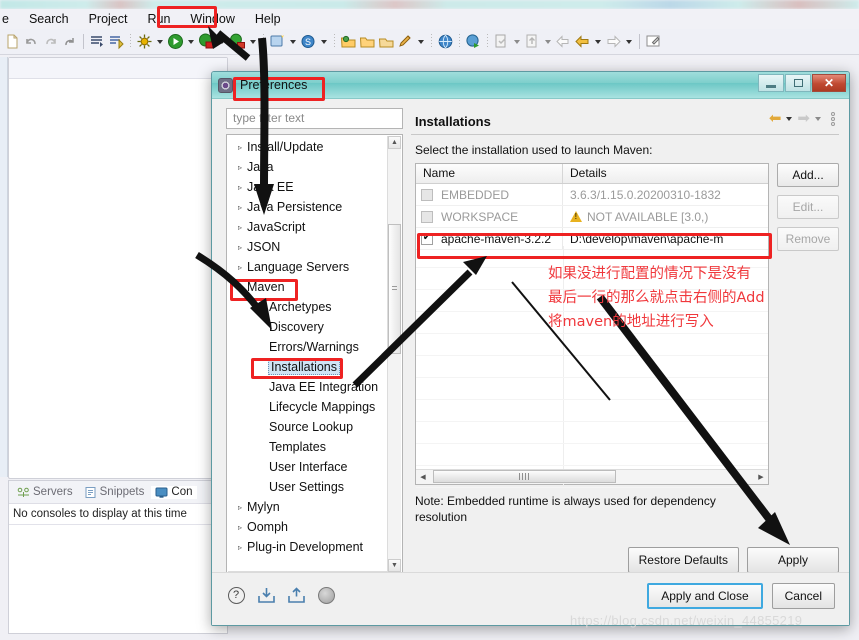  I want to click on open-type-icon, so click(367, 41).